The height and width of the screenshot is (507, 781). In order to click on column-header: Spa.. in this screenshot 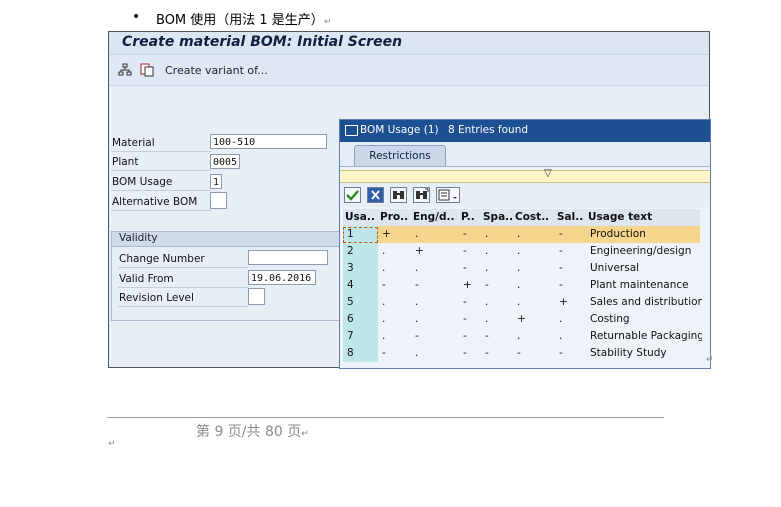, I will do `click(498, 217)`.